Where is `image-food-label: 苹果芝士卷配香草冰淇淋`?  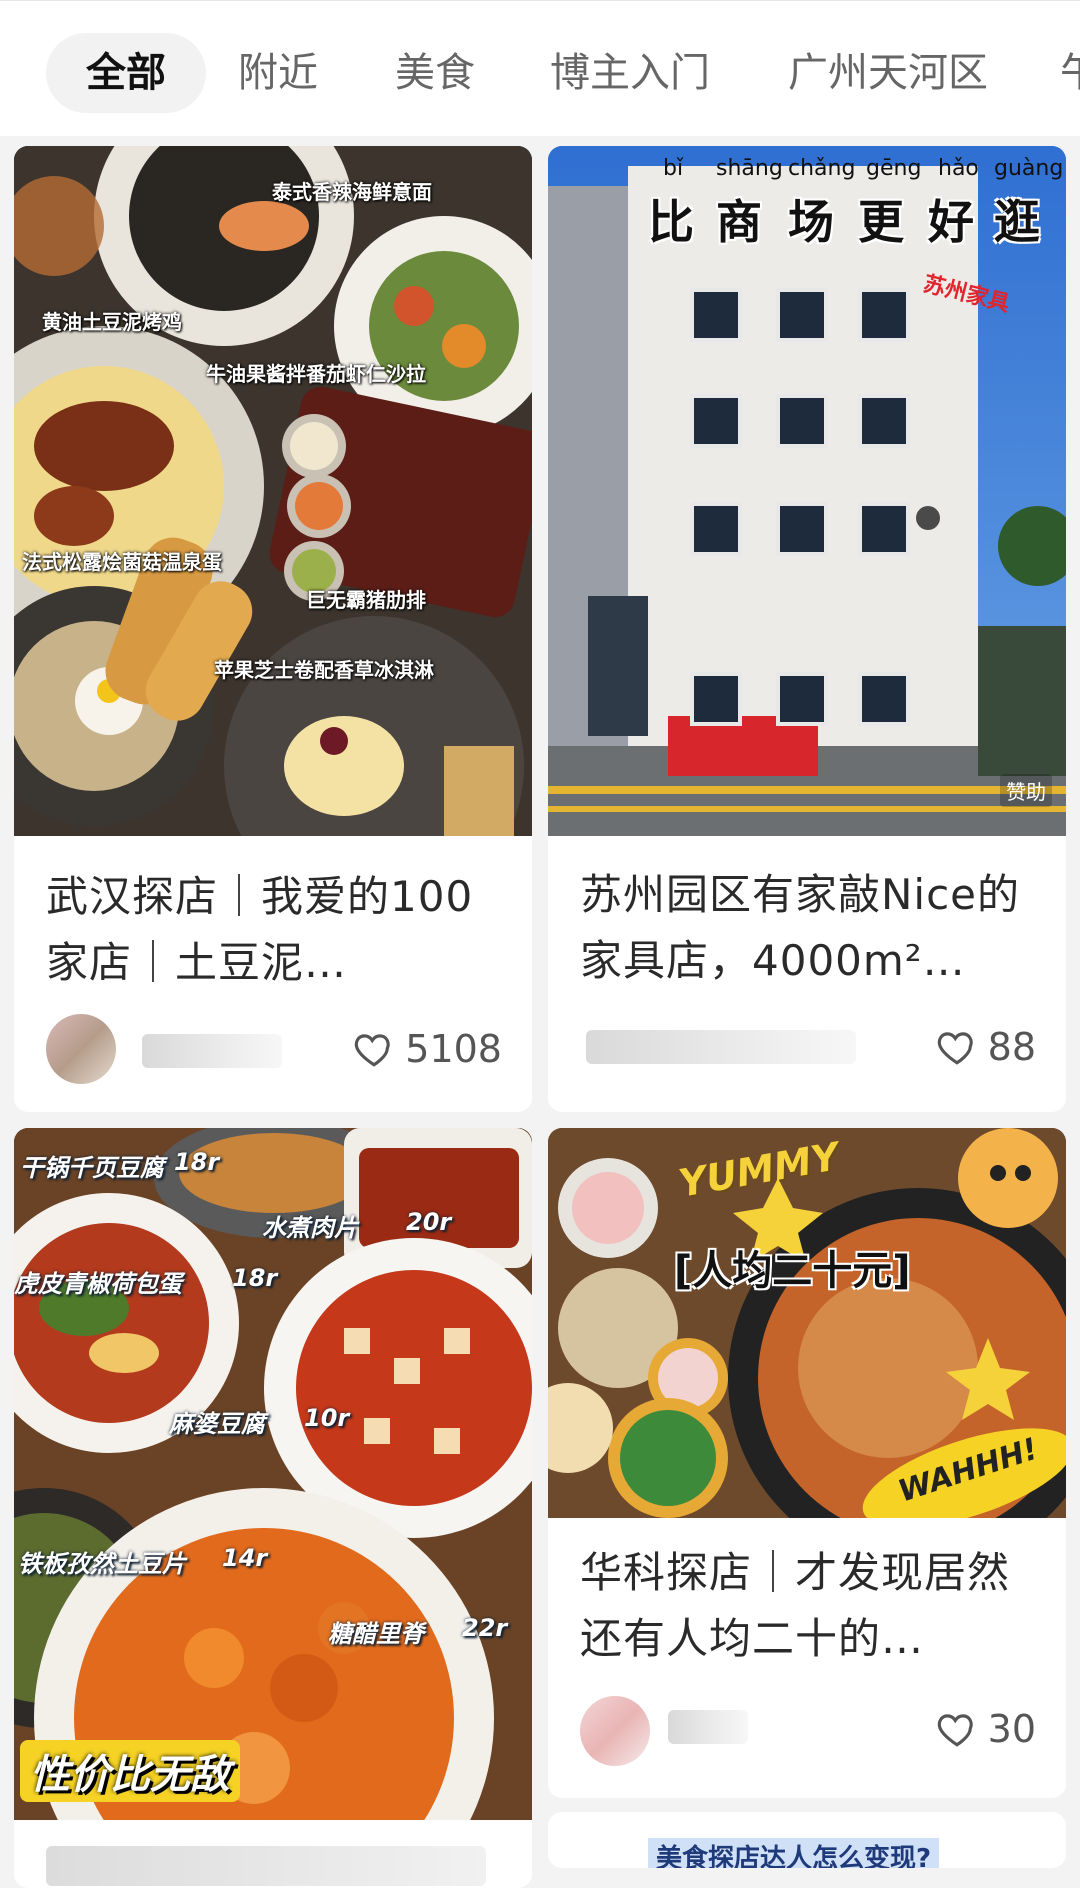 image-food-label: 苹果芝士卷配香草冰淇淋 is located at coordinates (324, 670).